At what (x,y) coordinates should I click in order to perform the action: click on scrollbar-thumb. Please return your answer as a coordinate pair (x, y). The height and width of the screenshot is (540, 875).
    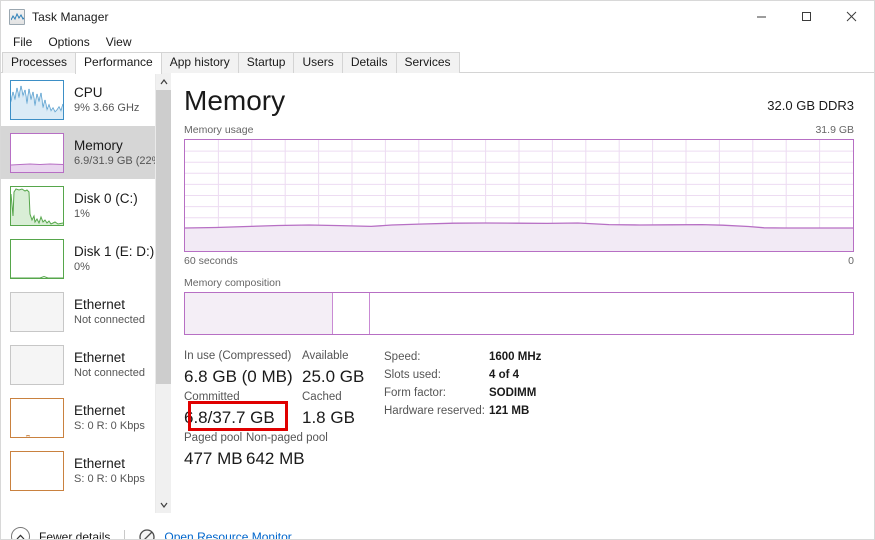
    Looking at the image, I should click on (163, 237).